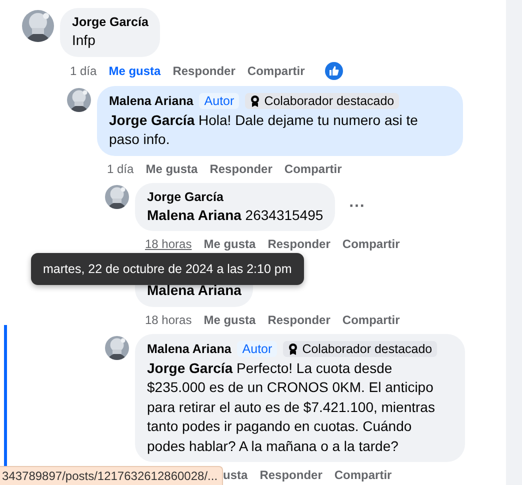  Describe the element at coordinates (357, 207) in the screenshot. I see `more-options-button: ···` at that location.